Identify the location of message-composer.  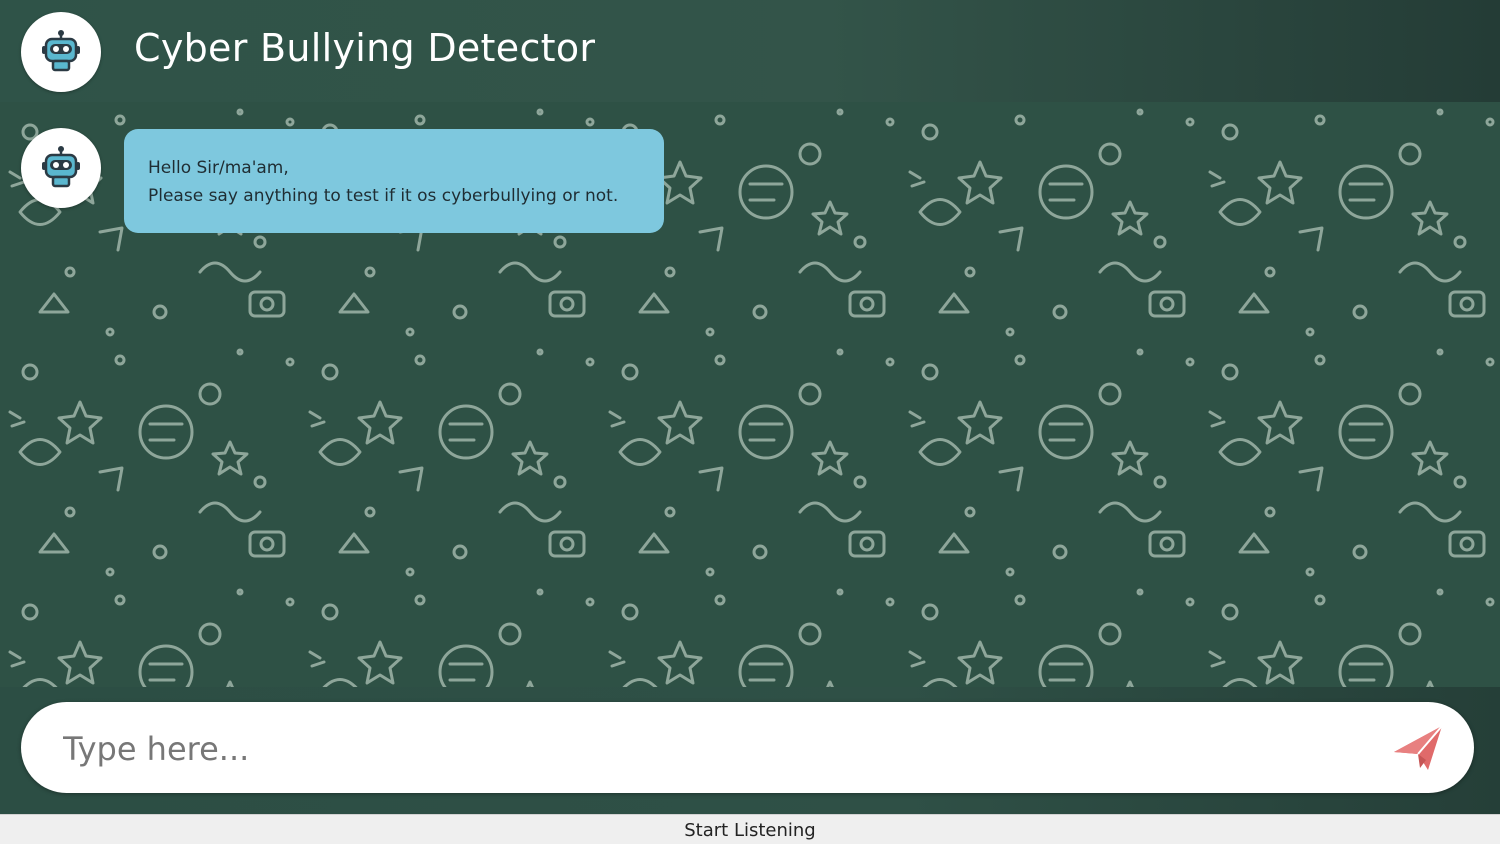
(747, 747).